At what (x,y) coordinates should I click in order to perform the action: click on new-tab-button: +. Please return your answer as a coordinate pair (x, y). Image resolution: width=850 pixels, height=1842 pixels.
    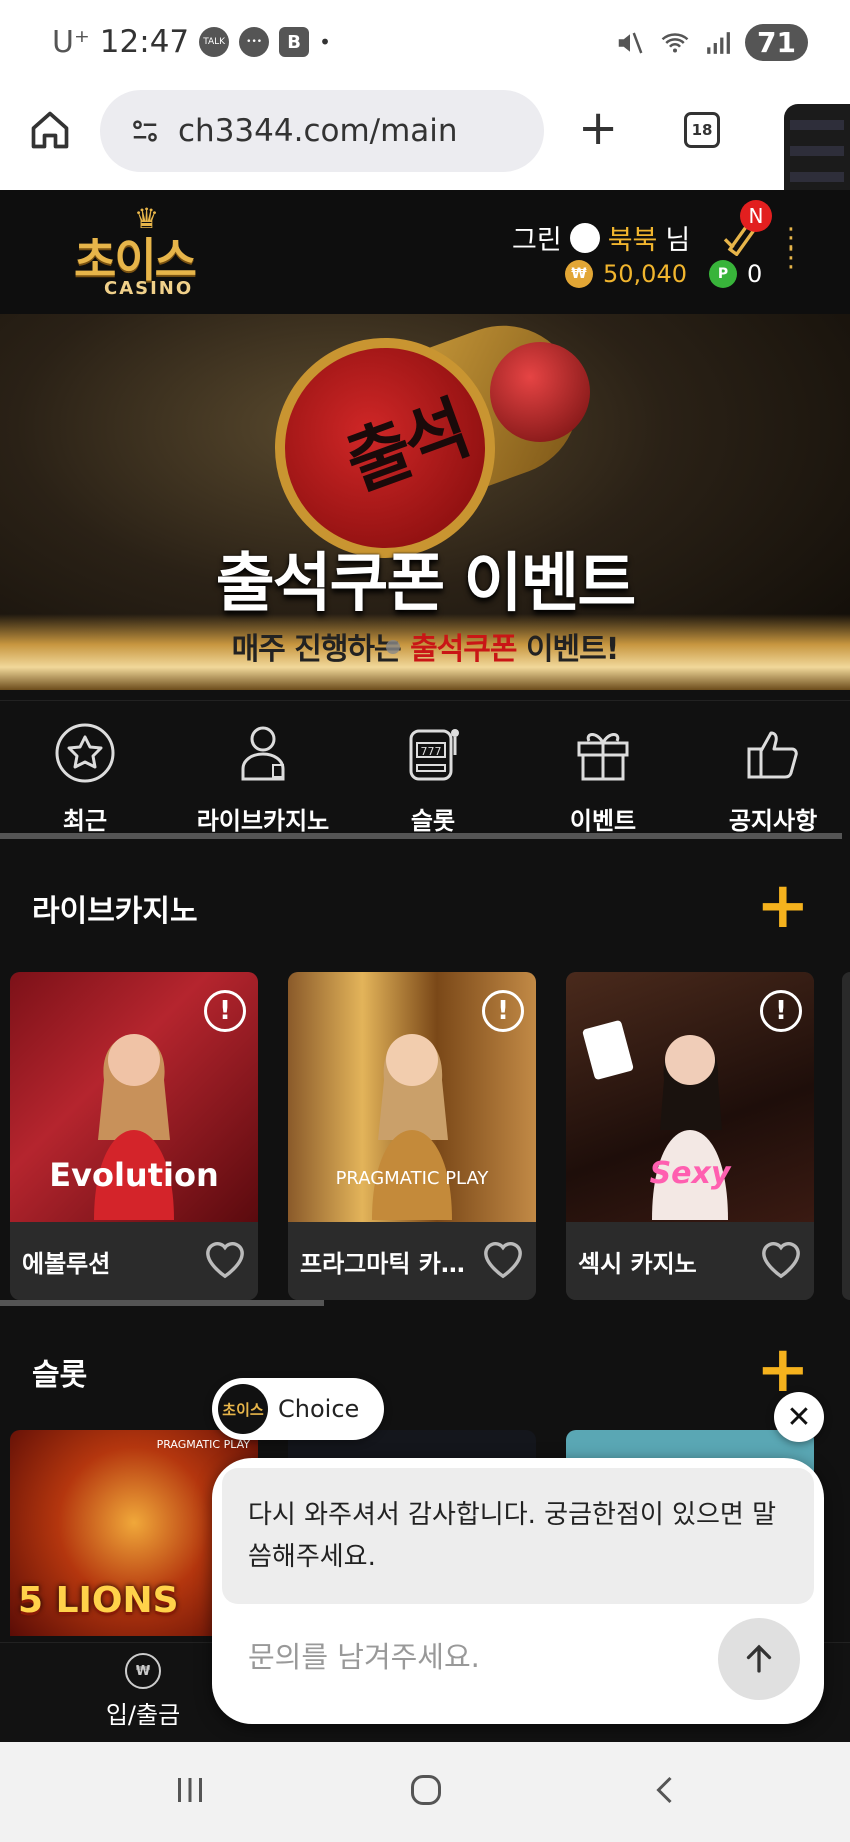
    Looking at the image, I should click on (598, 128).